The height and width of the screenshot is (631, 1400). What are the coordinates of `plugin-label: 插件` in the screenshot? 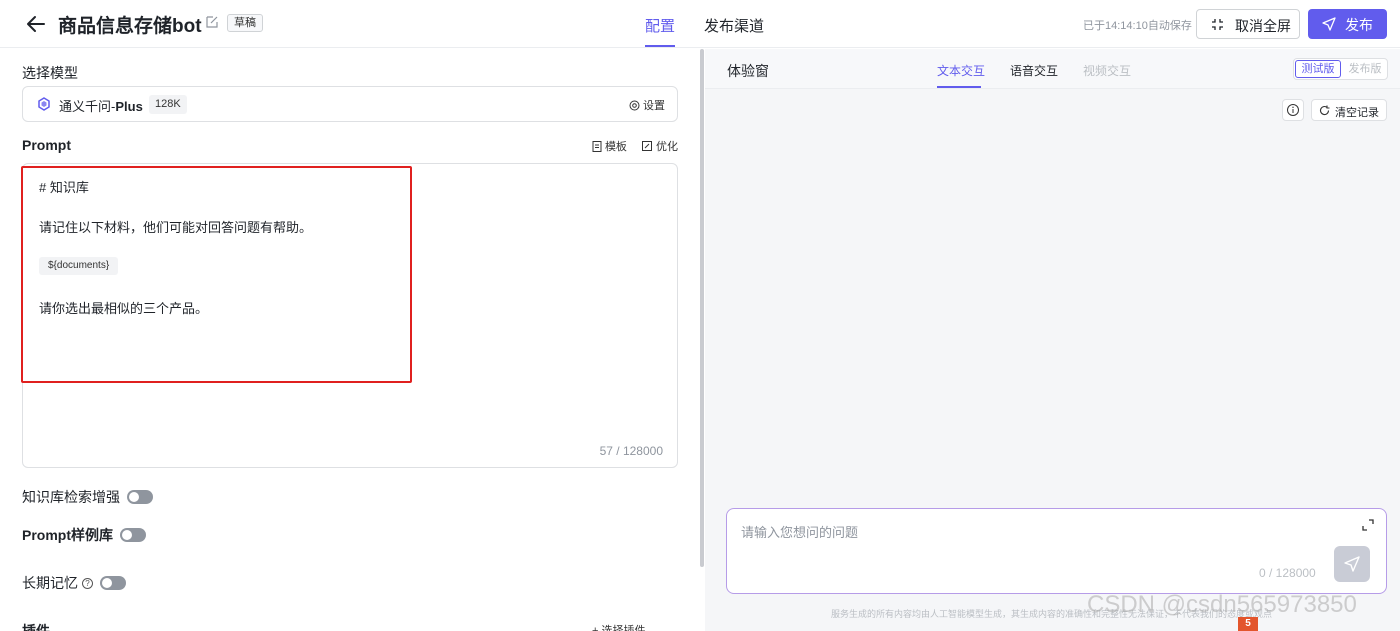 It's located at (36, 627).